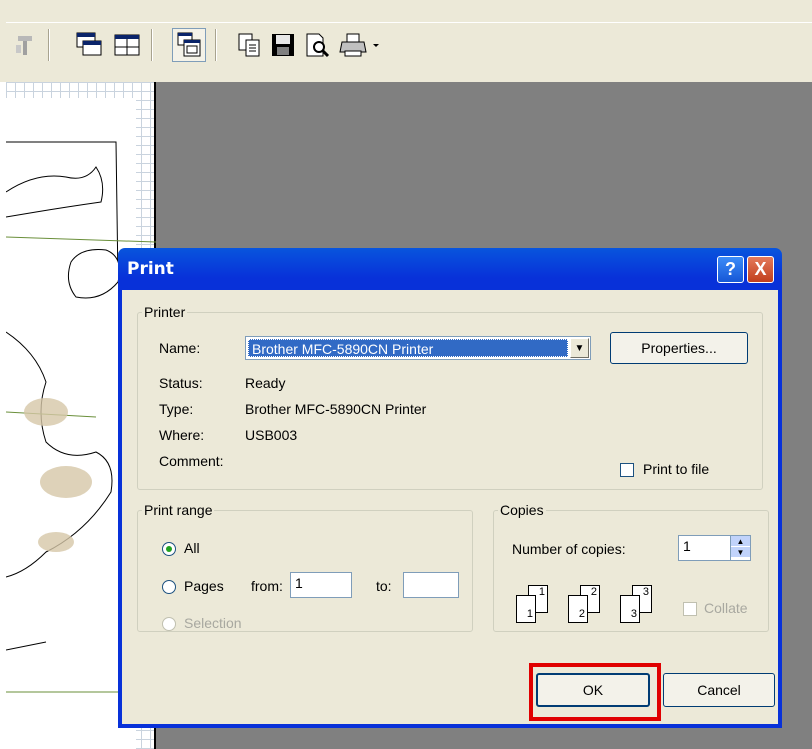  I want to click on ok-highlight-box, so click(595, 692).